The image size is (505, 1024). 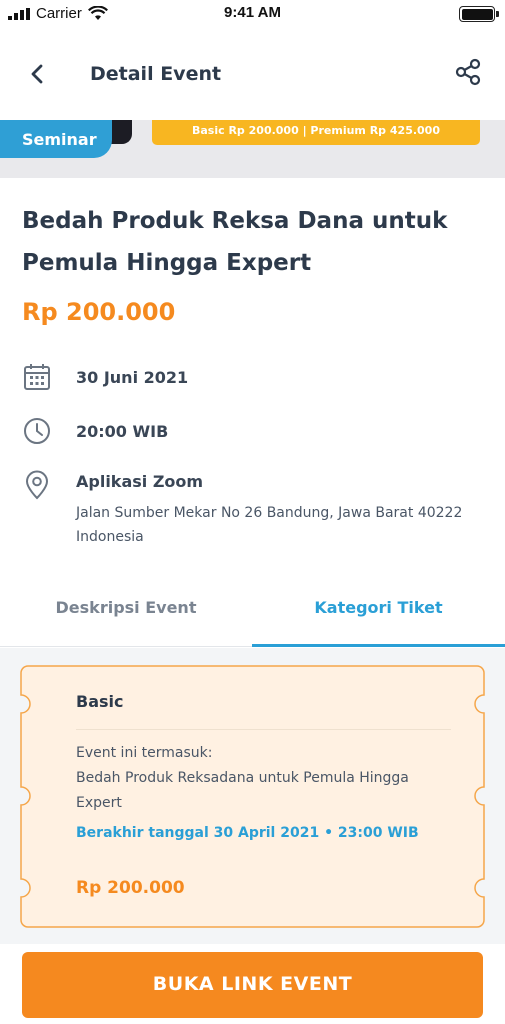 I want to click on chevron-left-icon, so click(x=37, y=74).